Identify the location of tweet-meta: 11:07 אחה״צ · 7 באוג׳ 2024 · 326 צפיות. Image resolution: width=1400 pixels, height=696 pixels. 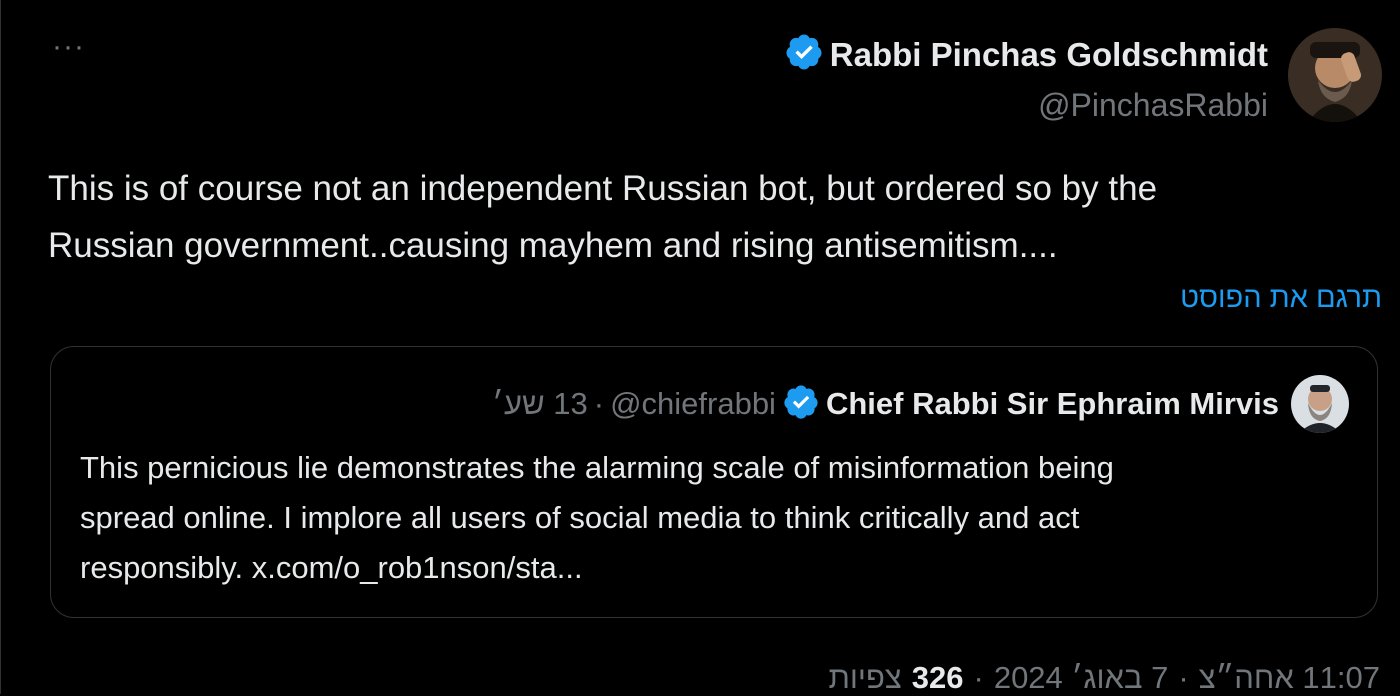
(1104, 678).